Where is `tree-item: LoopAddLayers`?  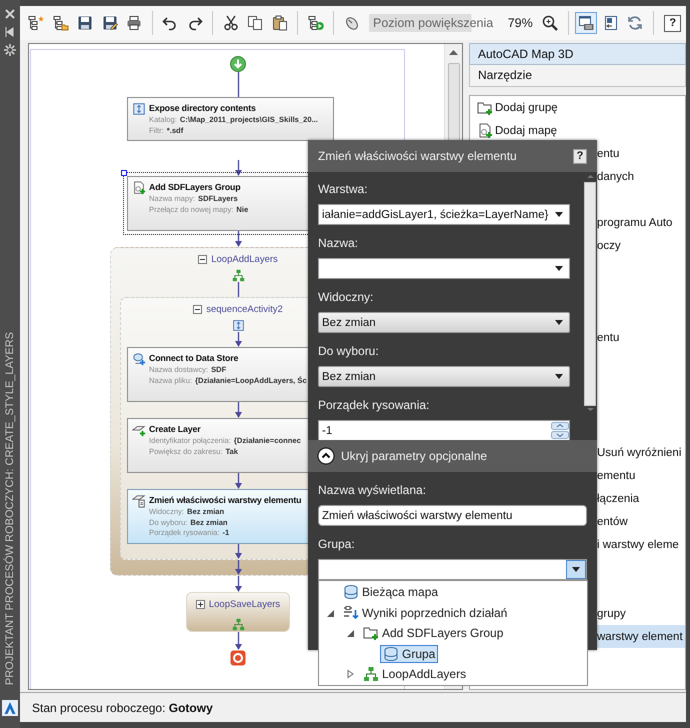
tree-item: LoopAddLayers is located at coordinates (415, 674).